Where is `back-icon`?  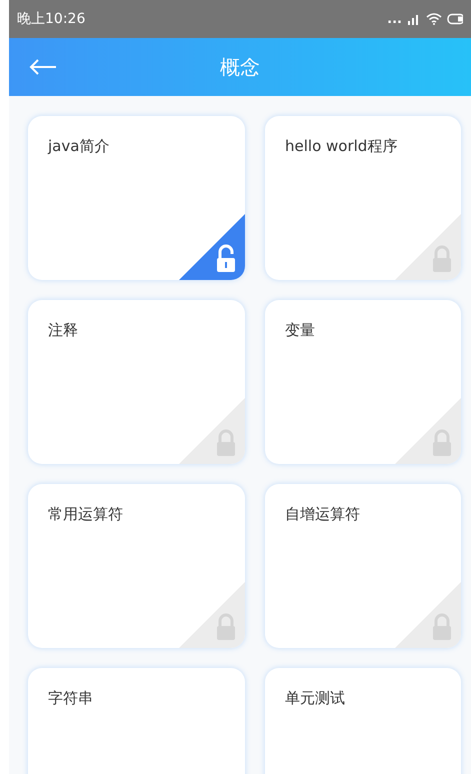 back-icon is located at coordinates (43, 67).